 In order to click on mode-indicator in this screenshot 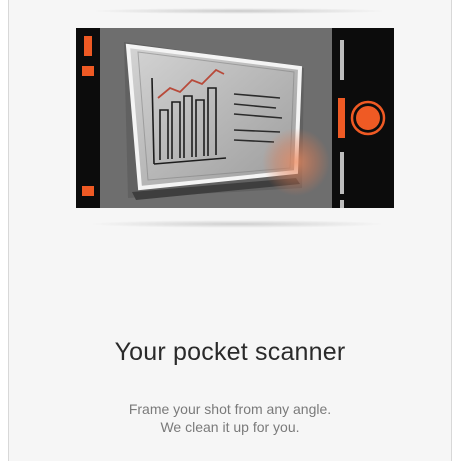, I will do `click(88, 71)`.